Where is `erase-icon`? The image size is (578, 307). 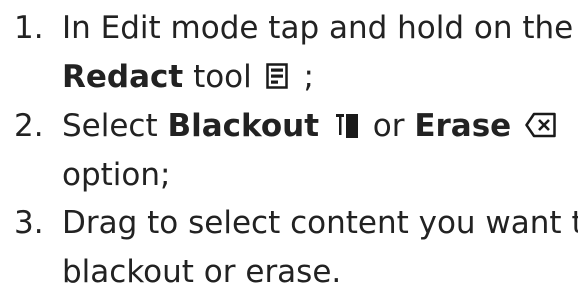 erase-icon is located at coordinates (541, 125).